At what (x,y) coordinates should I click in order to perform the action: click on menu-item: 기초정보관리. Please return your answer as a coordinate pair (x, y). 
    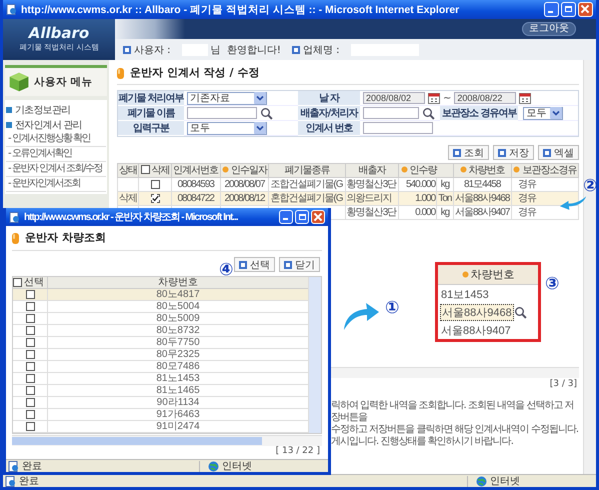
    Looking at the image, I should click on (56, 109).